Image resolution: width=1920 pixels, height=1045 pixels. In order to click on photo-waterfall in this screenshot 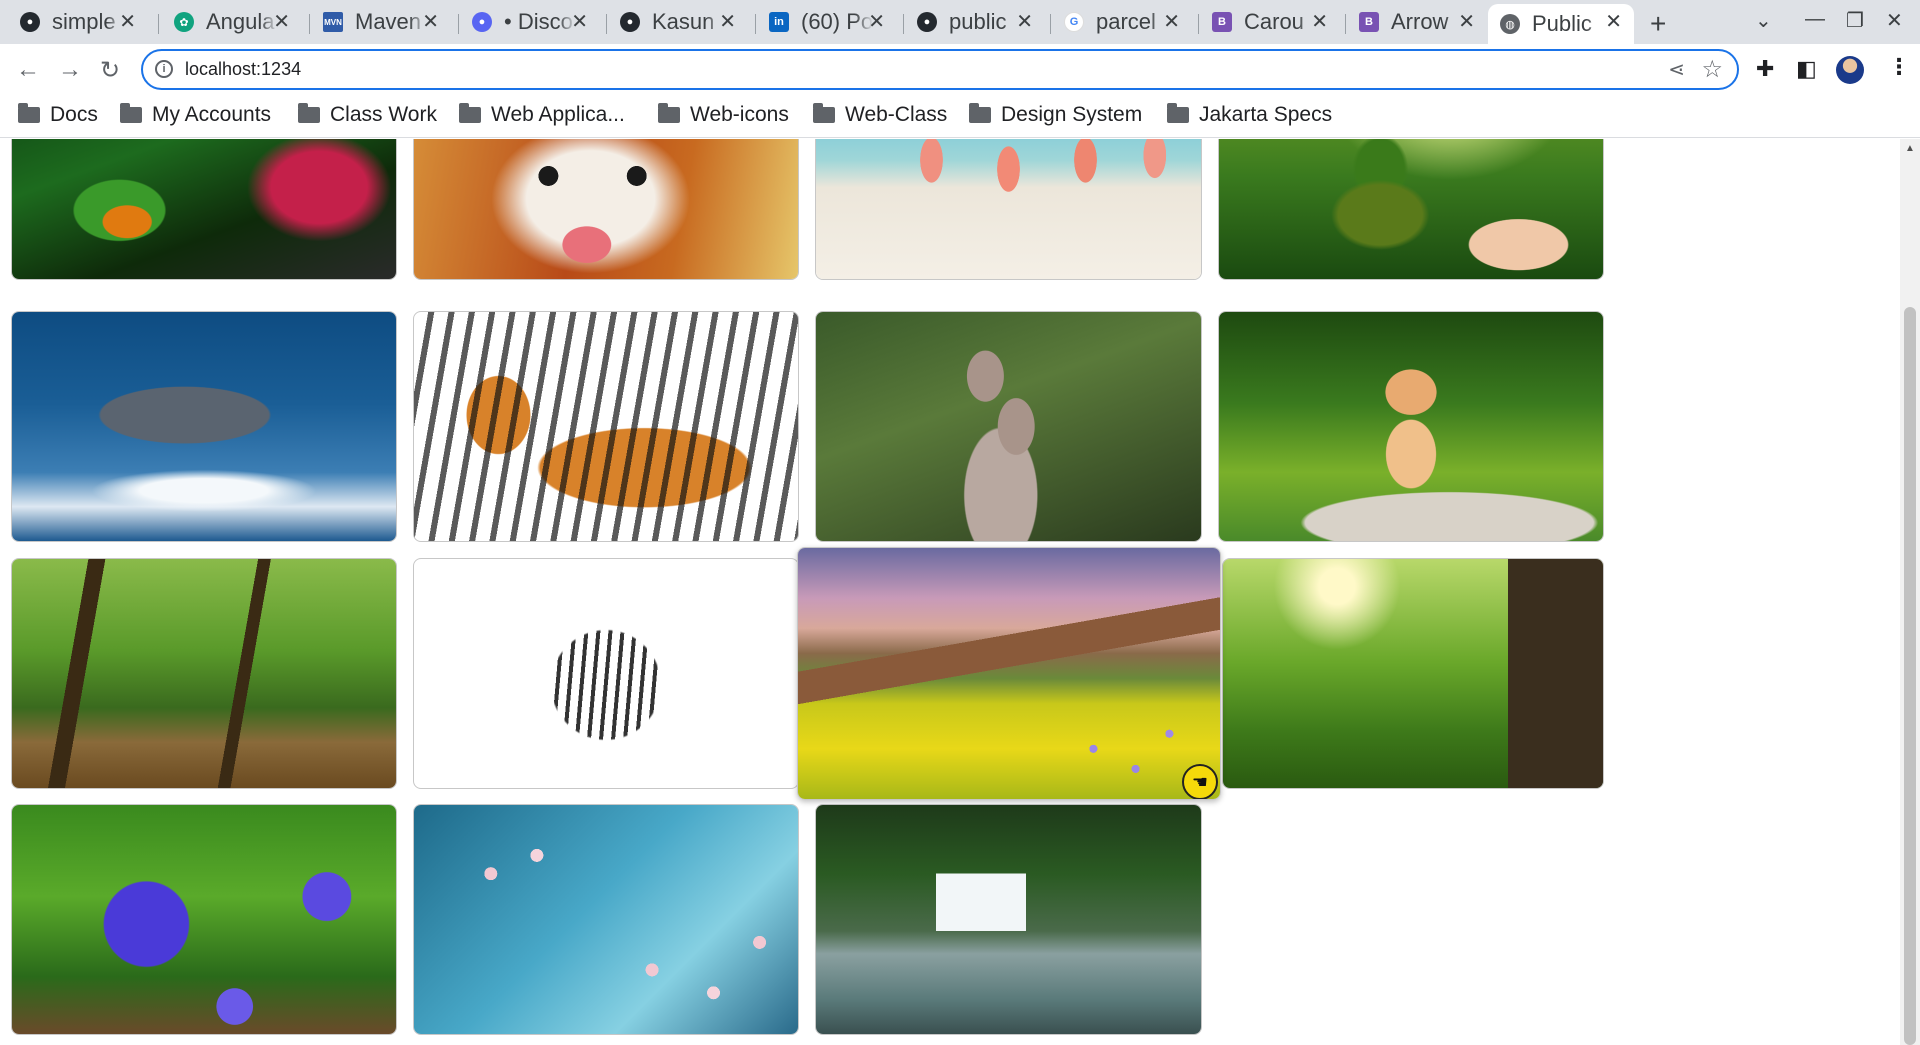, I will do `click(1008, 919)`.